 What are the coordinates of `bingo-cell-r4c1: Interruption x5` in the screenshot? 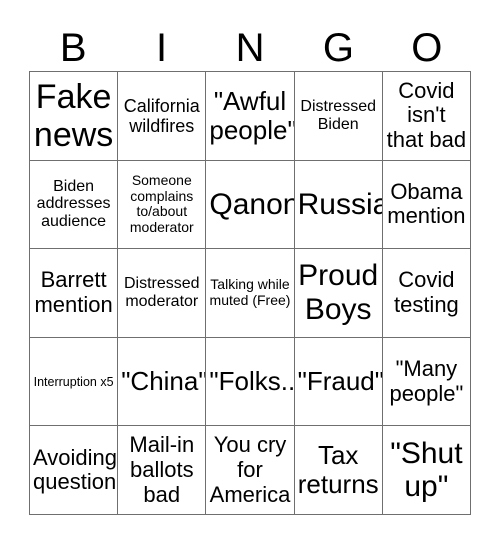 It's located at (74, 382).